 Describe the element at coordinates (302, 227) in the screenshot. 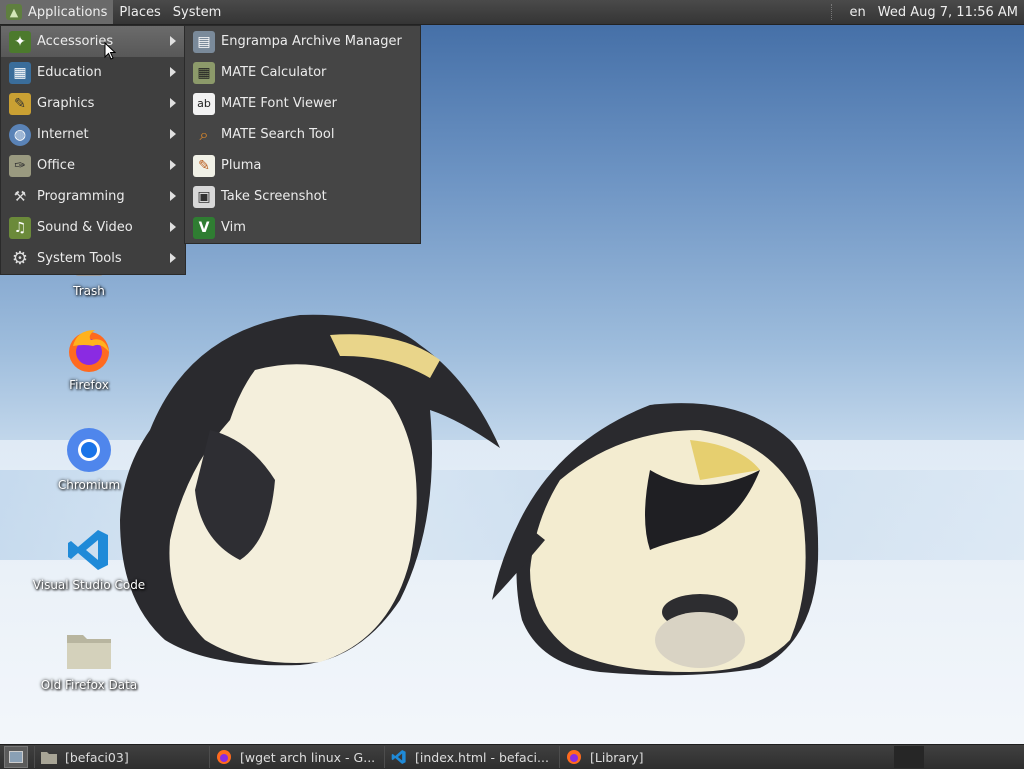

I see `menu-item-vim: V Vim` at that location.